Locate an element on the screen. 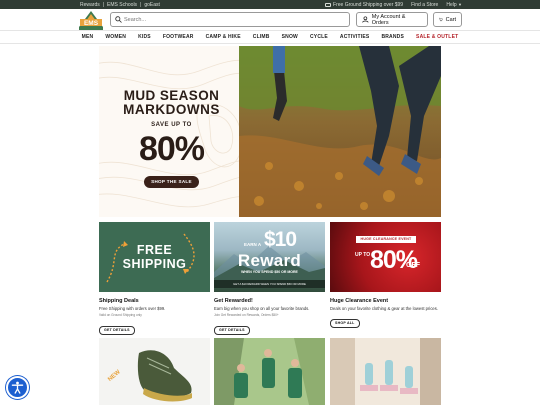 Image resolution: width=540 pixels, height=405 pixels. reward-condition: WHEN YOU SPEND $50 OR MORE is located at coordinates (269, 272).